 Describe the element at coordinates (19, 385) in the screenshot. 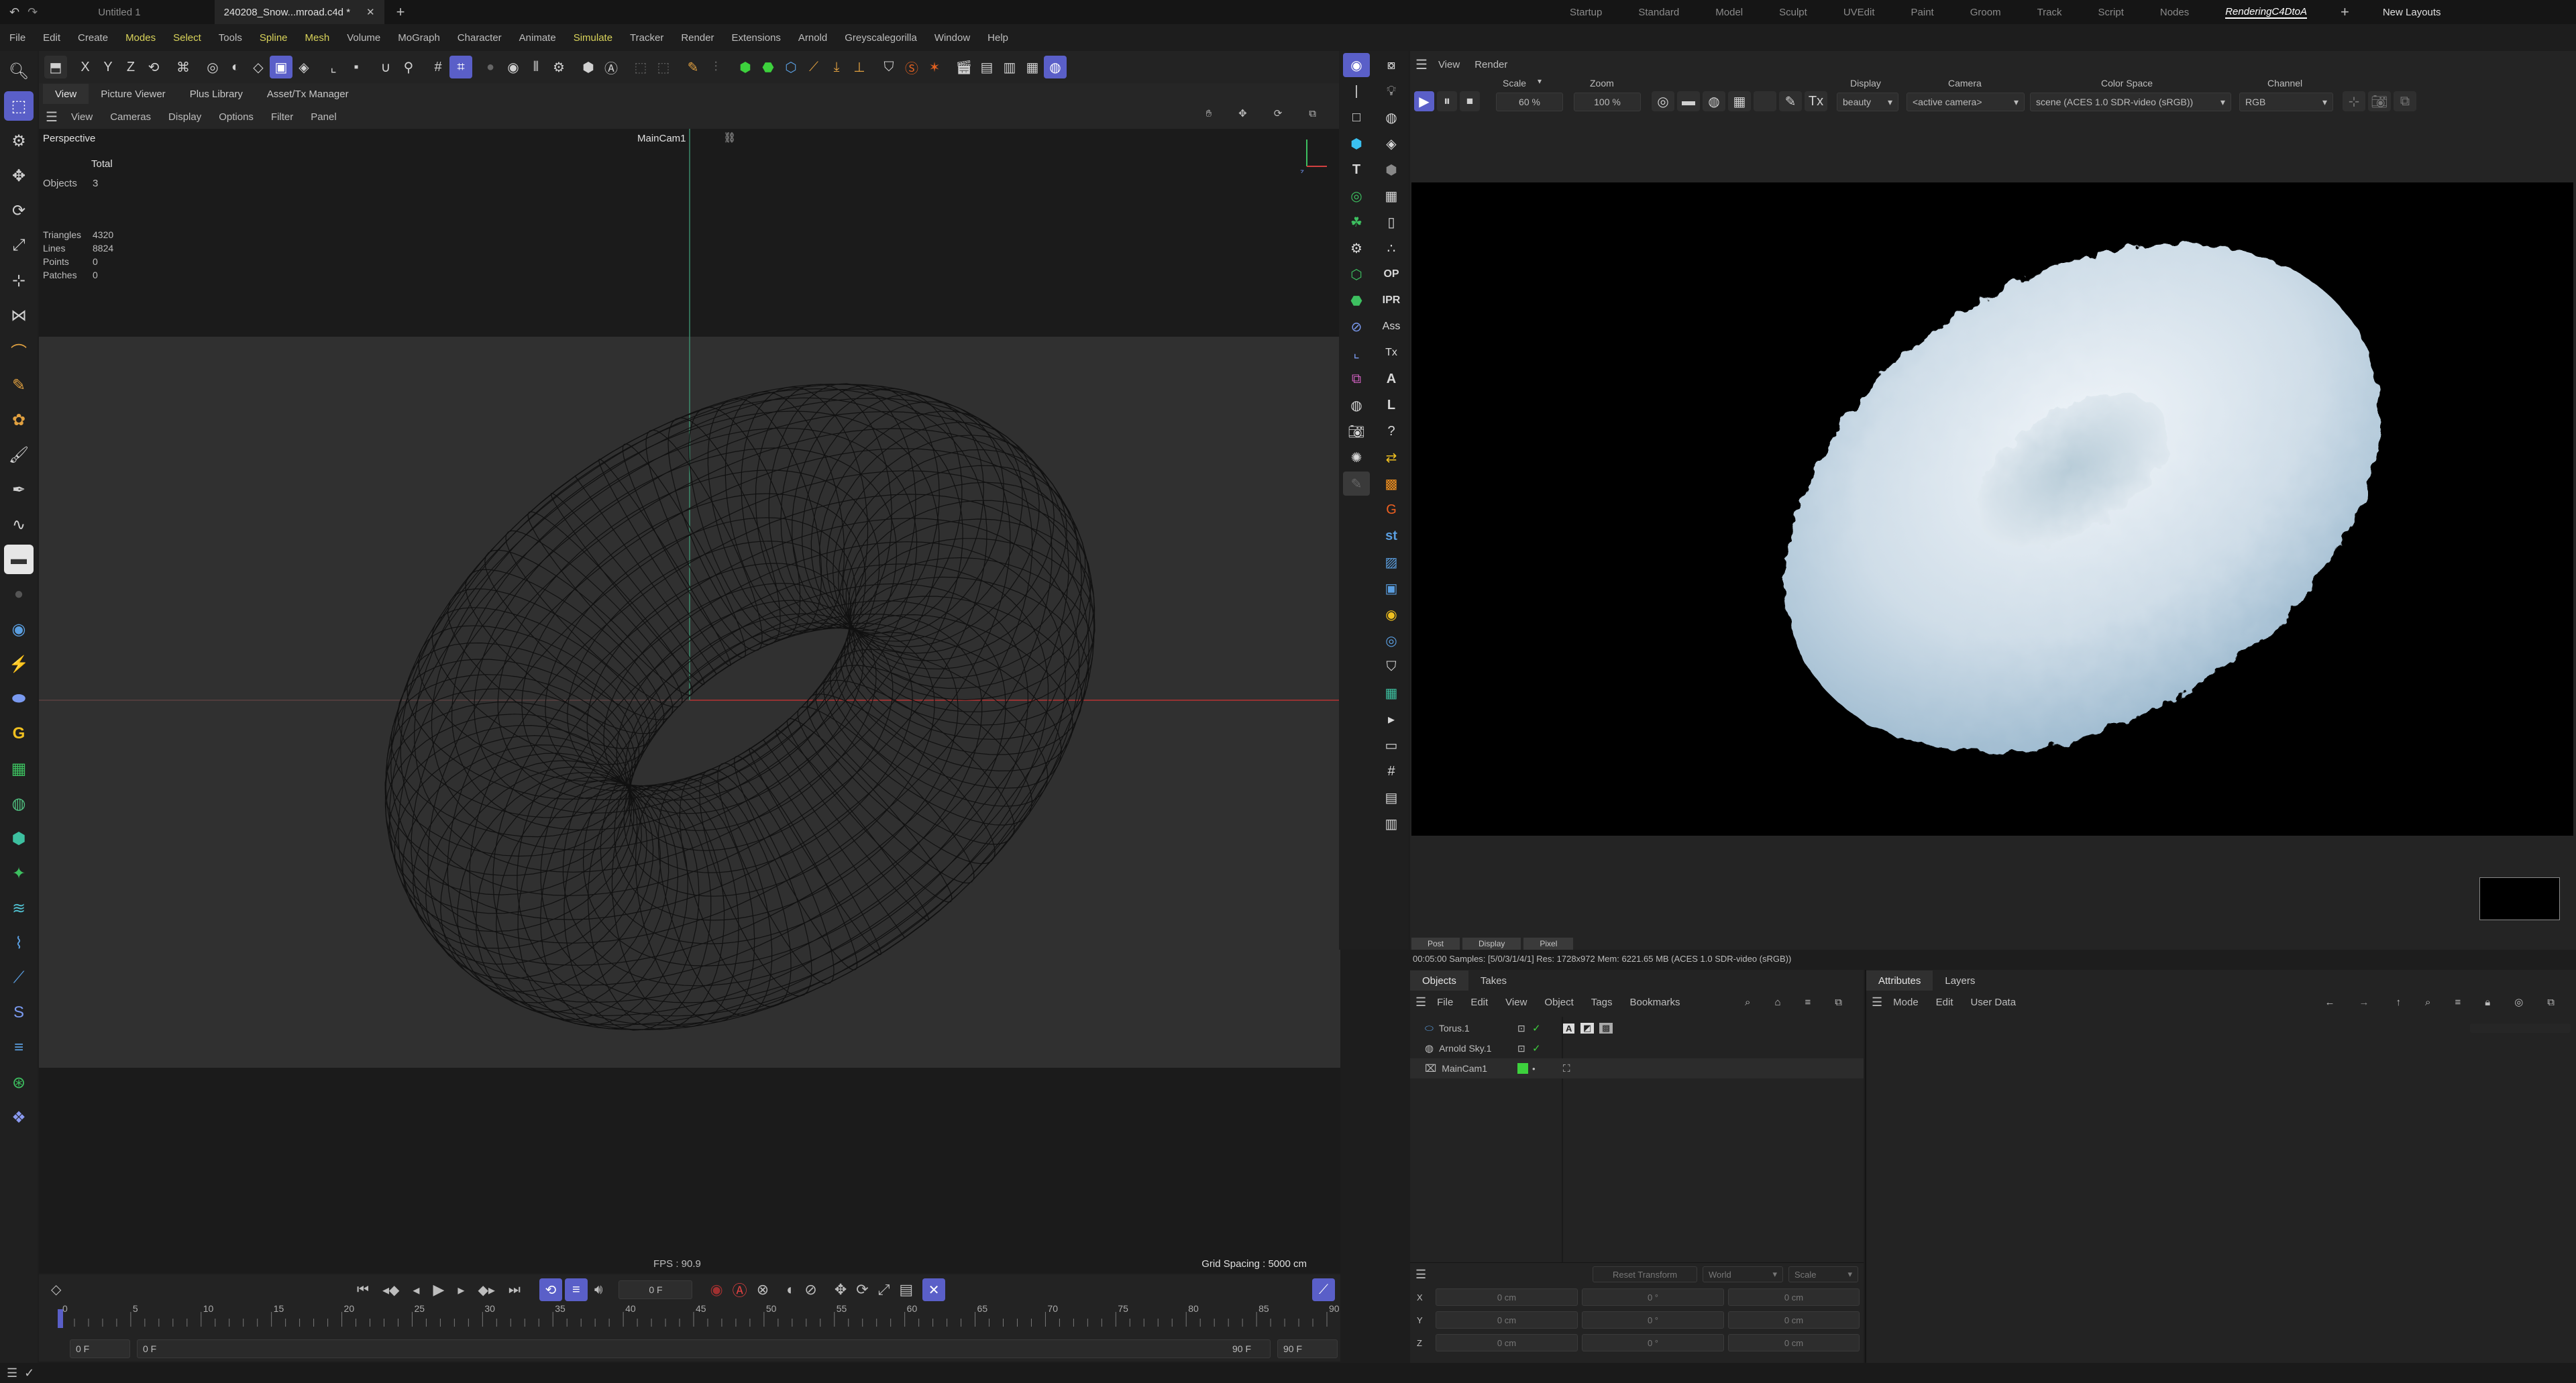

I see `knife-icon: ✎` at that location.